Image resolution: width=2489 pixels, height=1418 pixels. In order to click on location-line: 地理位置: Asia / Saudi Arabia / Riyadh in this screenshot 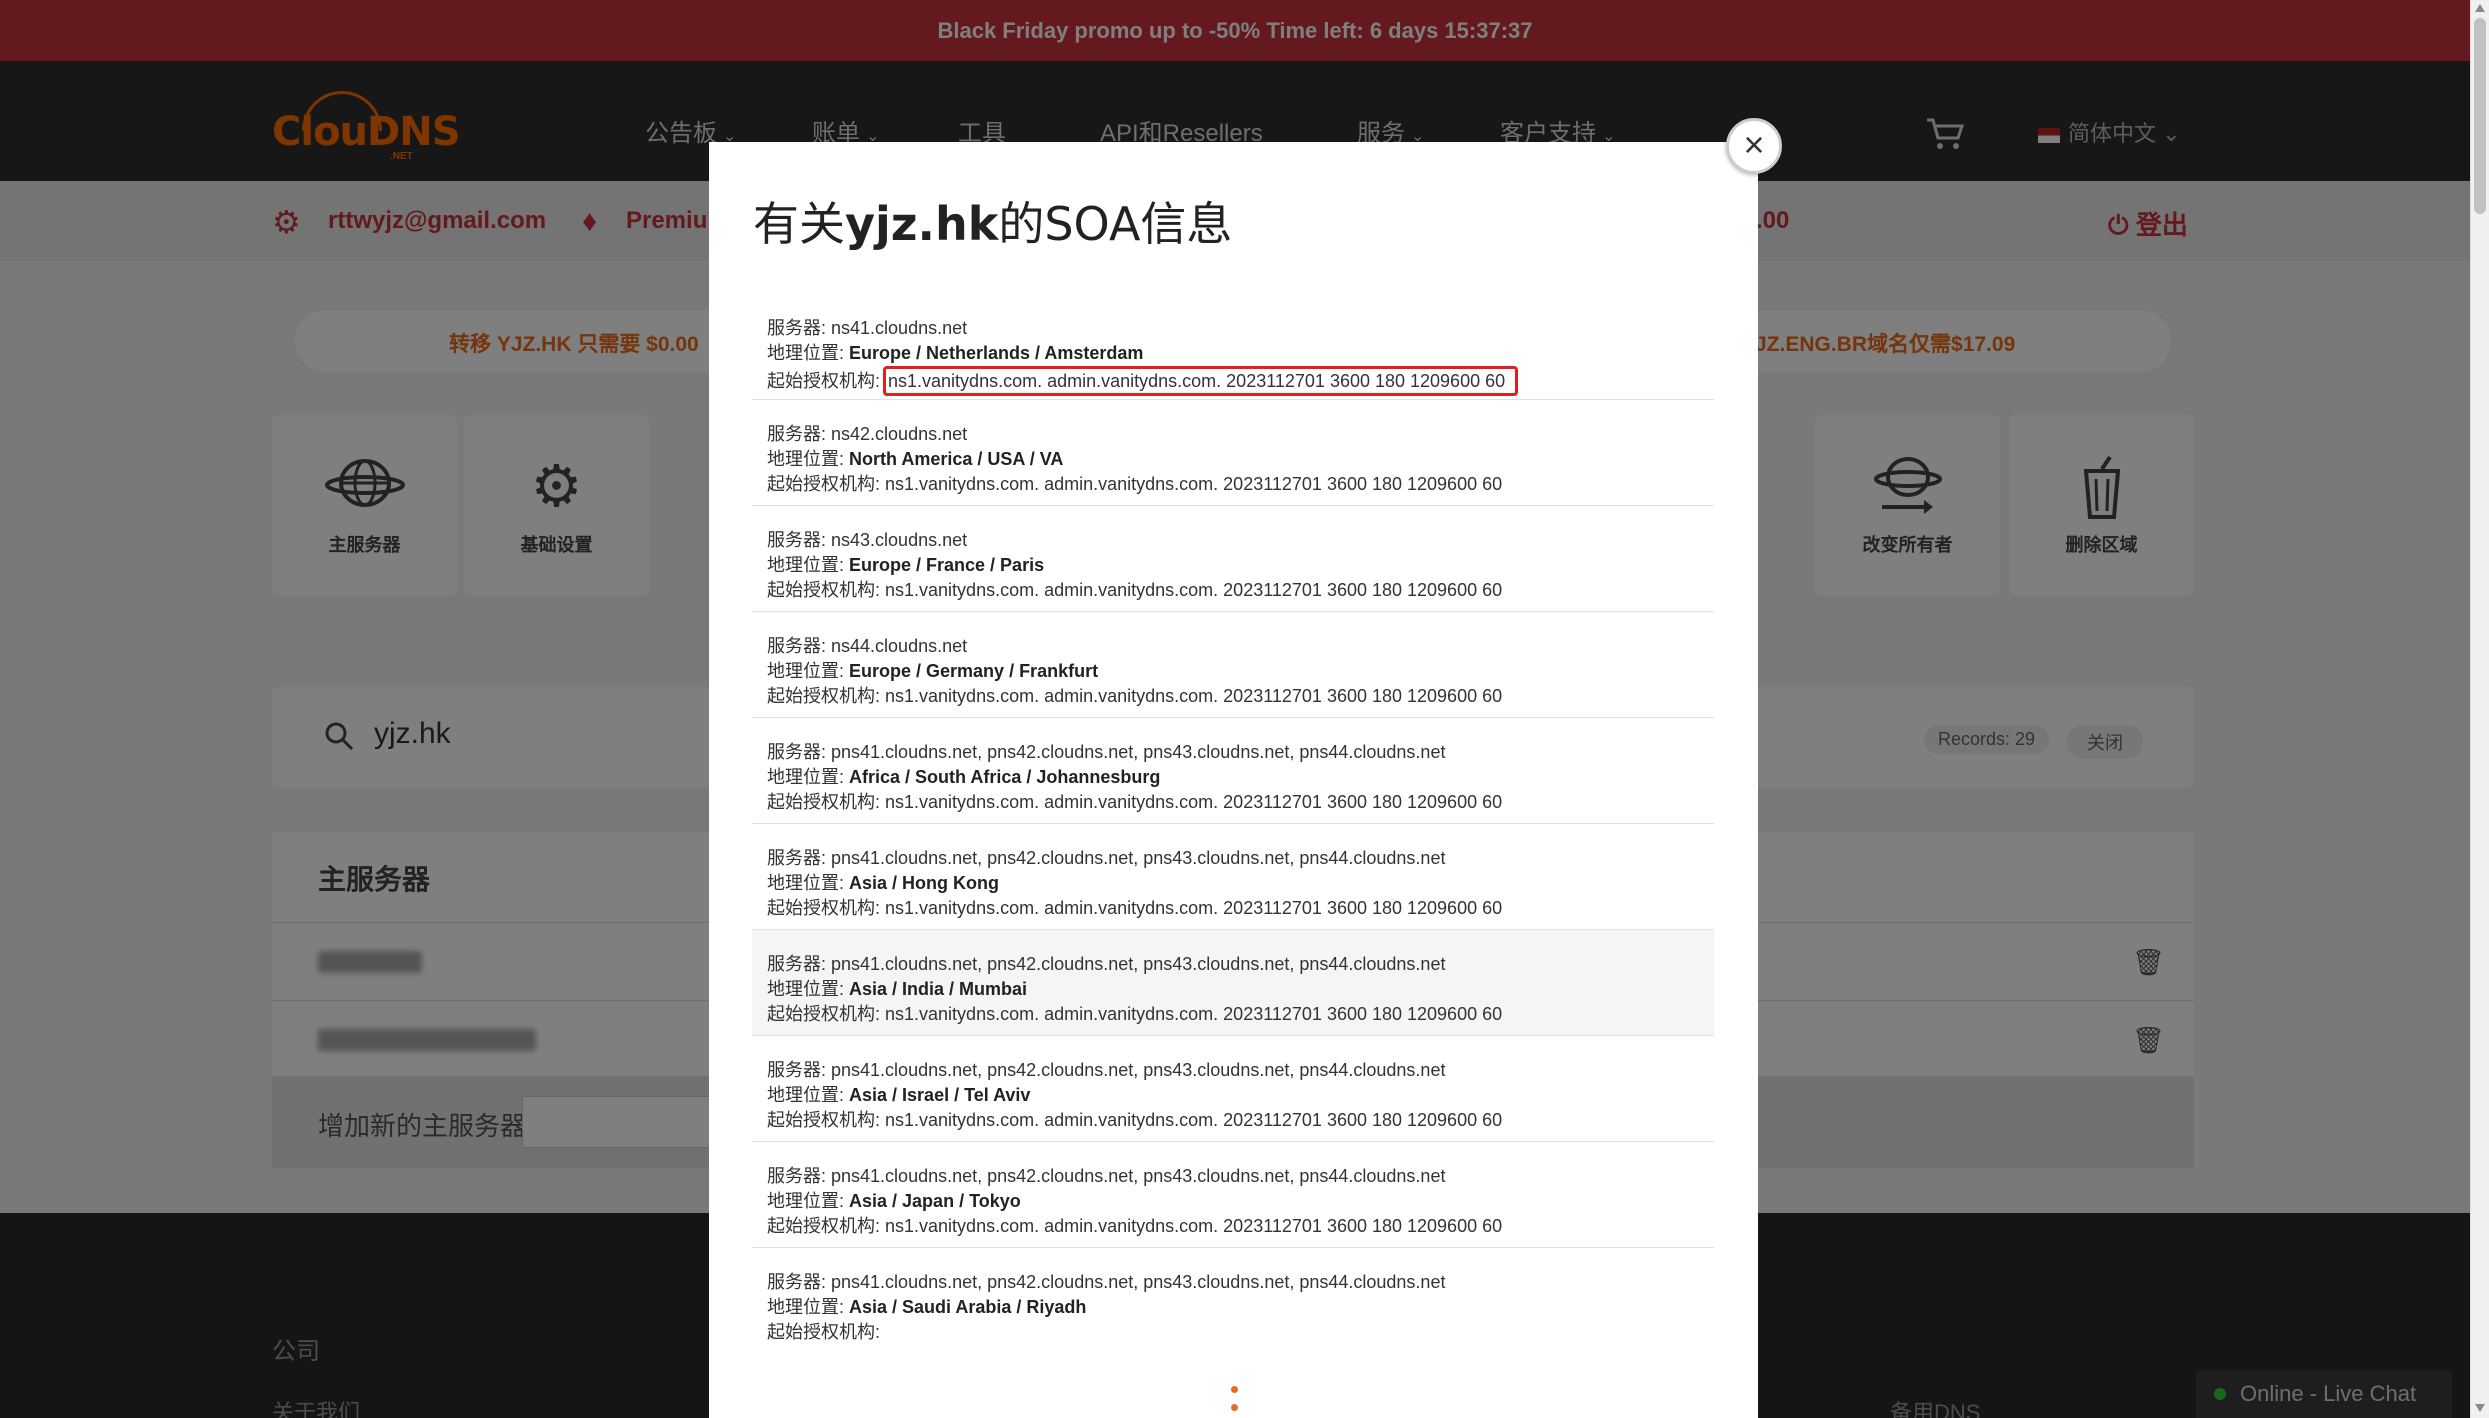, I will do `click(1233, 1307)`.